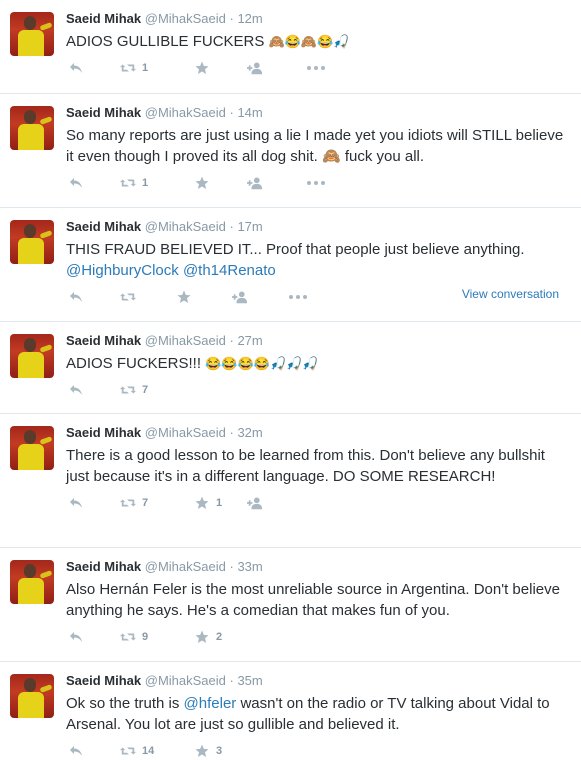 The height and width of the screenshot is (760, 581). What do you see at coordinates (317, 433) in the screenshot?
I see `tweet-header: Saeid Mihak @MihakSaeid · 32m` at bounding box center [317, 433].